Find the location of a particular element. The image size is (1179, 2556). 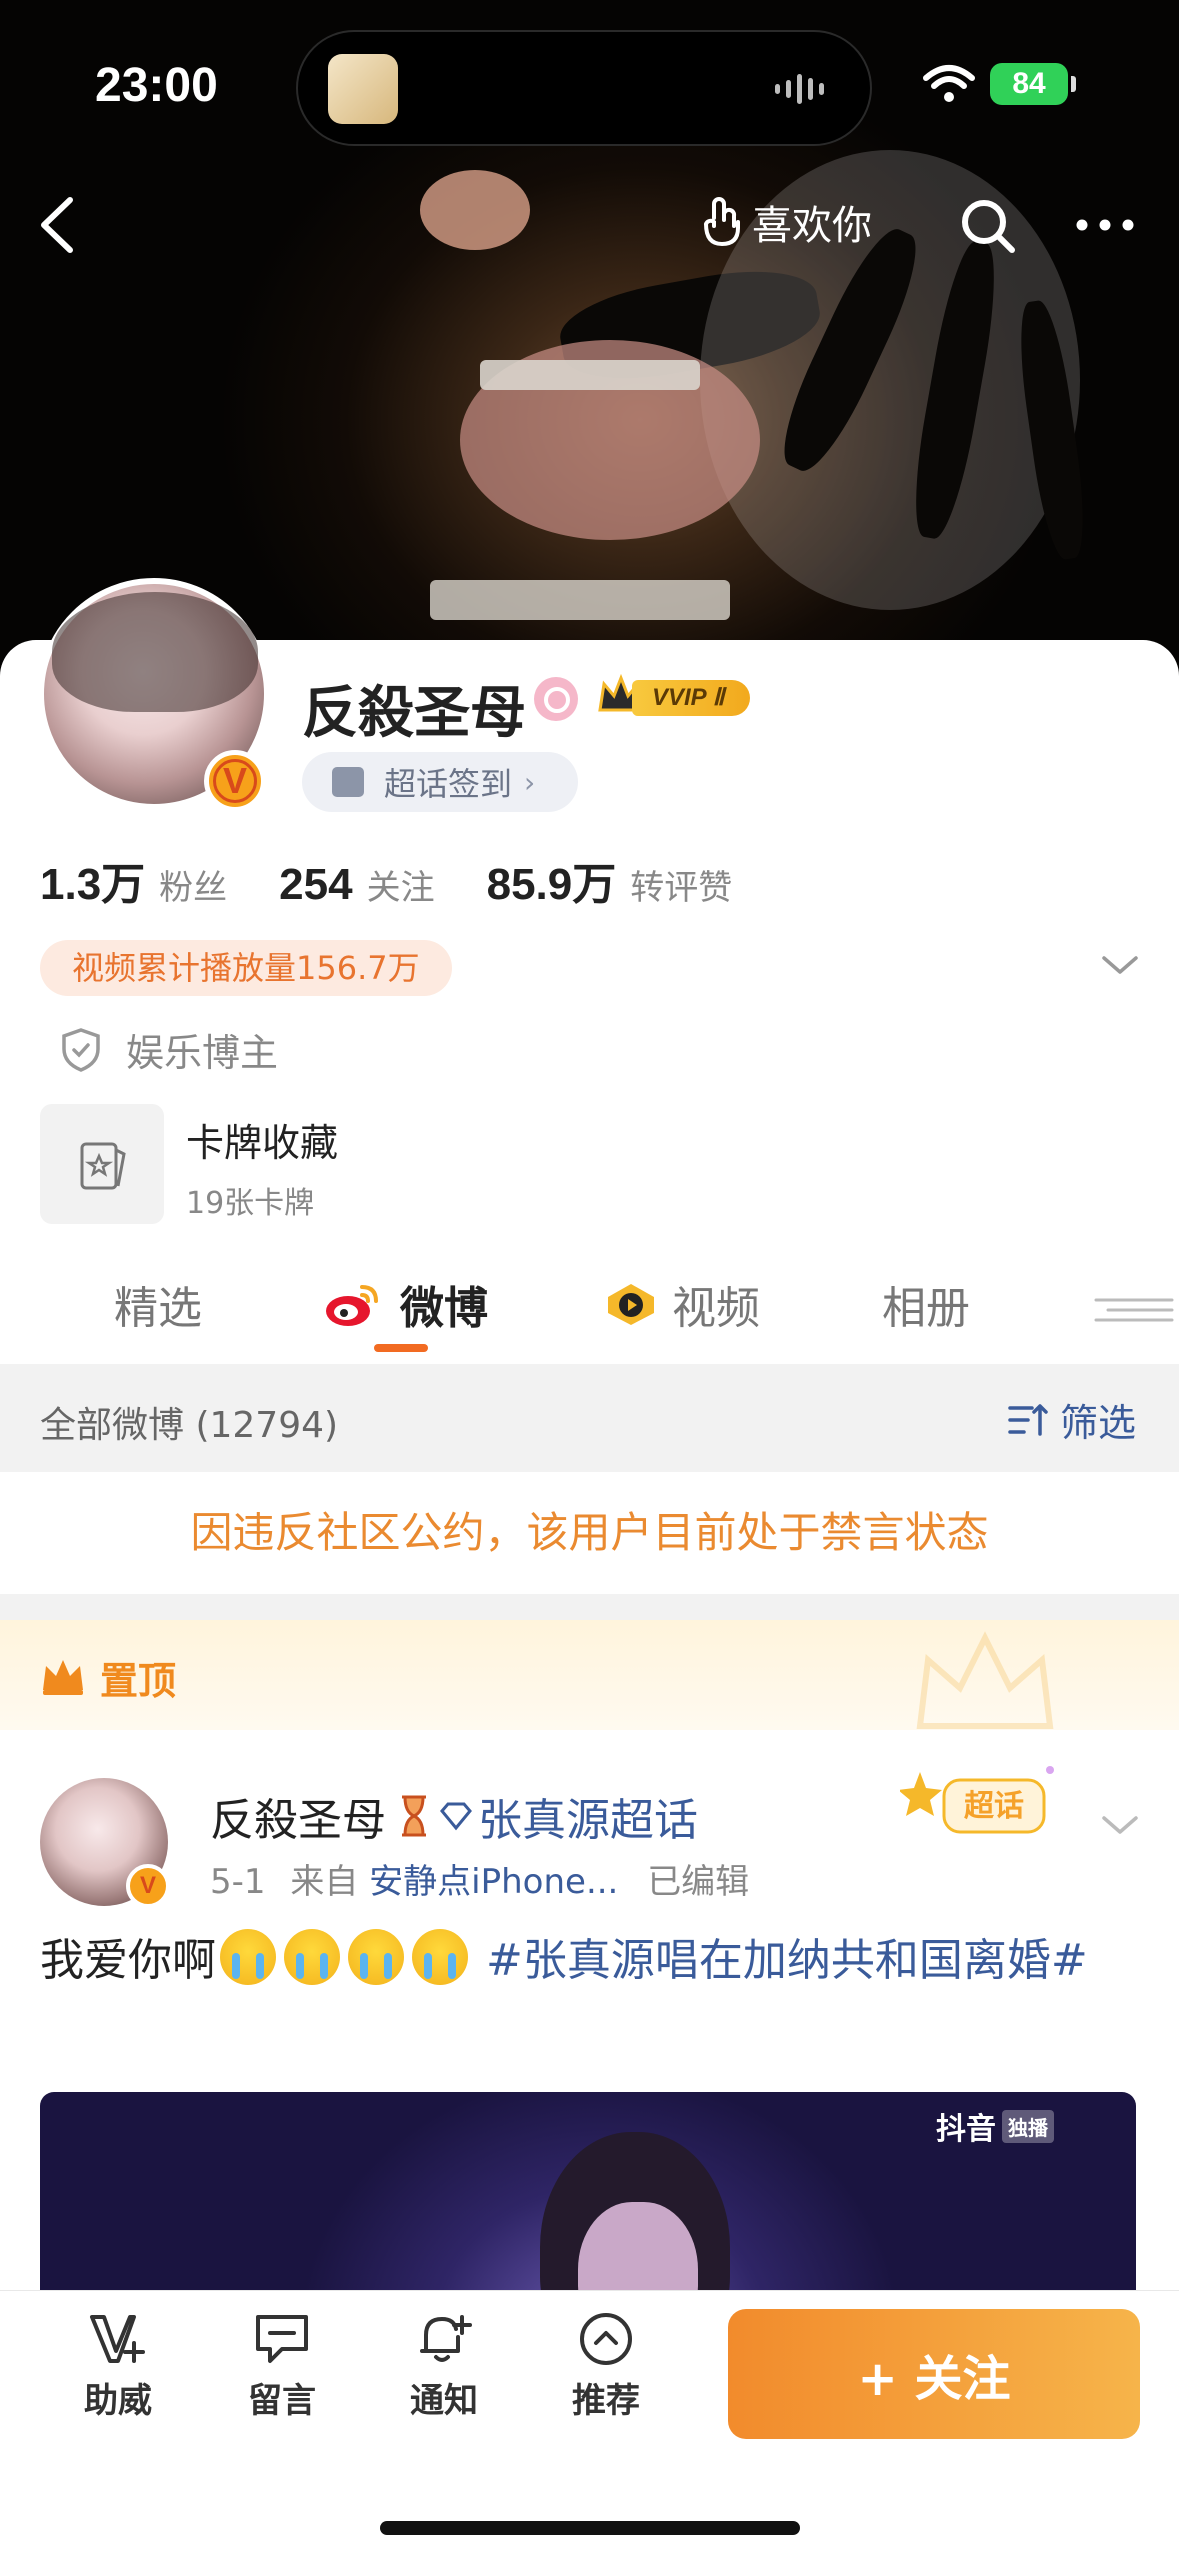

tab-album: 相册 is located at coordinates (926, 1304).